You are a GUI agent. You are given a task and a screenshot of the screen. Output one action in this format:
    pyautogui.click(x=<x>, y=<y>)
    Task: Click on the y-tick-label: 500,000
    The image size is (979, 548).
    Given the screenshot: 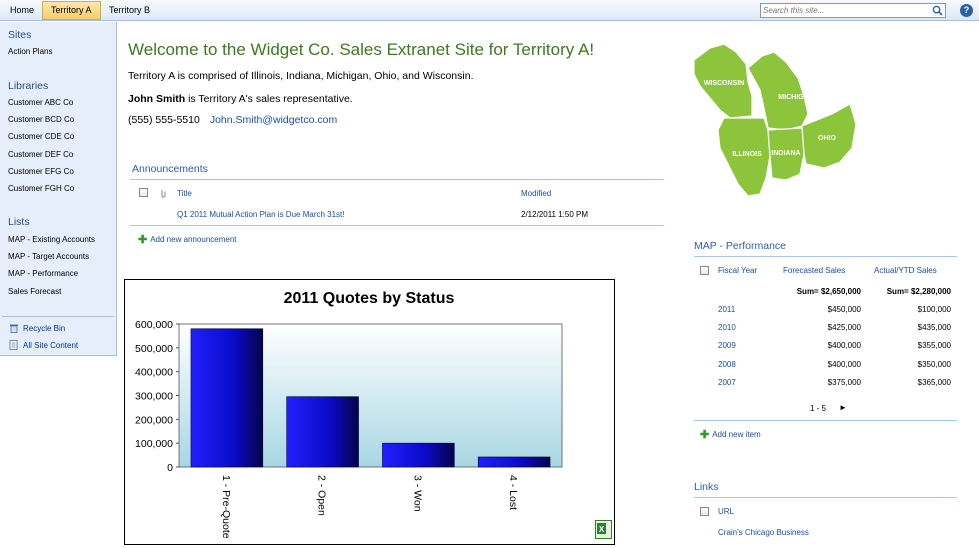 What is the action you would take?
    pyautogui.click(x=154, y=349)
    